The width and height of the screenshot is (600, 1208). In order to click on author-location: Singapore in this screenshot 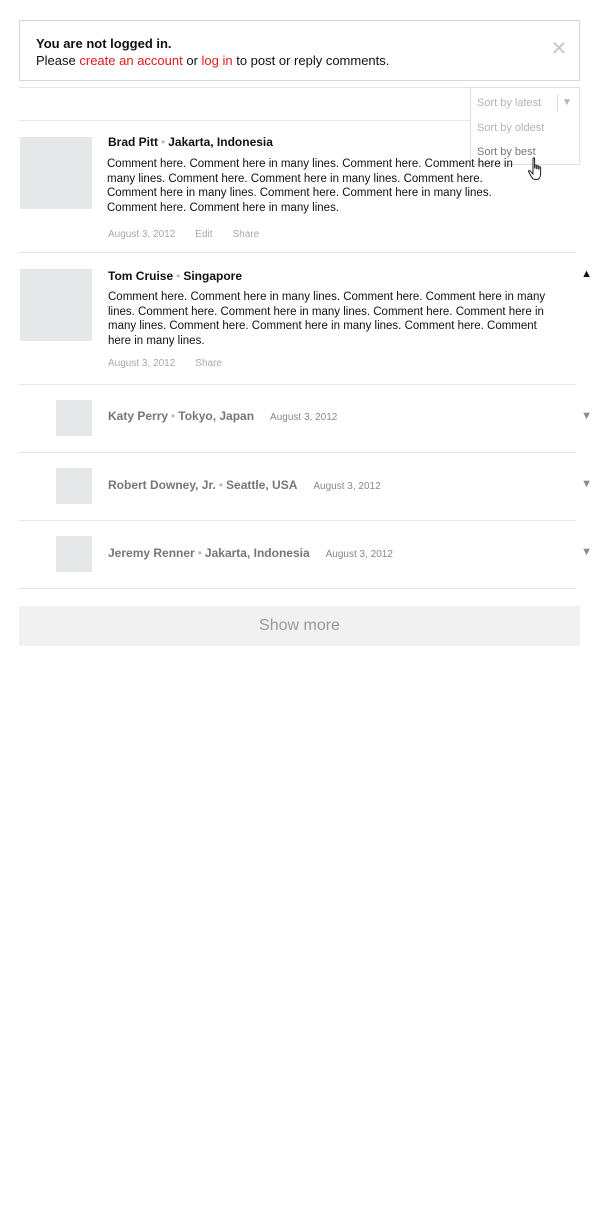, I will do `click(213, 276)`.